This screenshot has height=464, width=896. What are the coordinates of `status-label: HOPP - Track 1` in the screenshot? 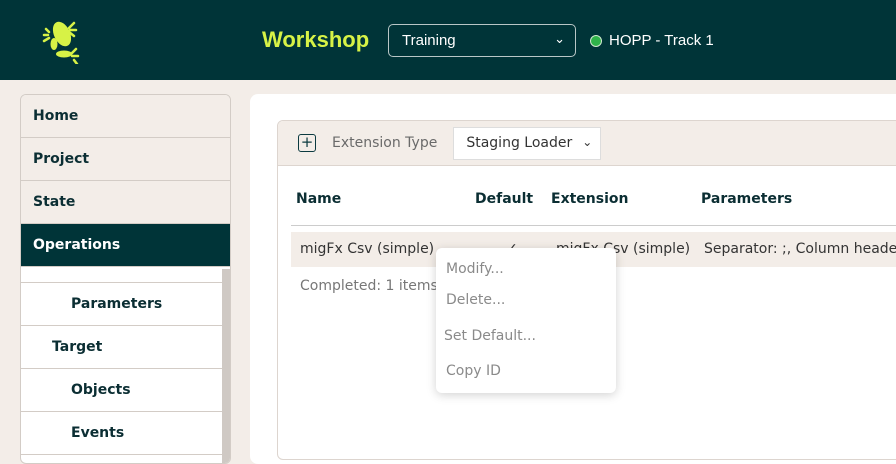 It's located at (661, 40).